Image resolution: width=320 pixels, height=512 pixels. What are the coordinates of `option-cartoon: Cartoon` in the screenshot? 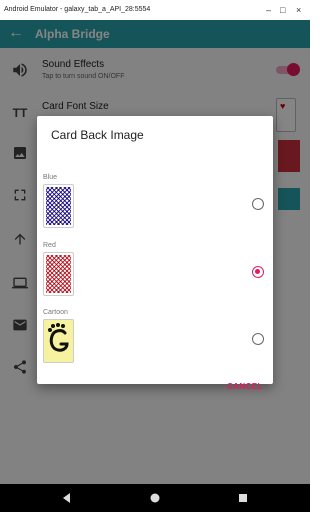 It's located at (155, 342).